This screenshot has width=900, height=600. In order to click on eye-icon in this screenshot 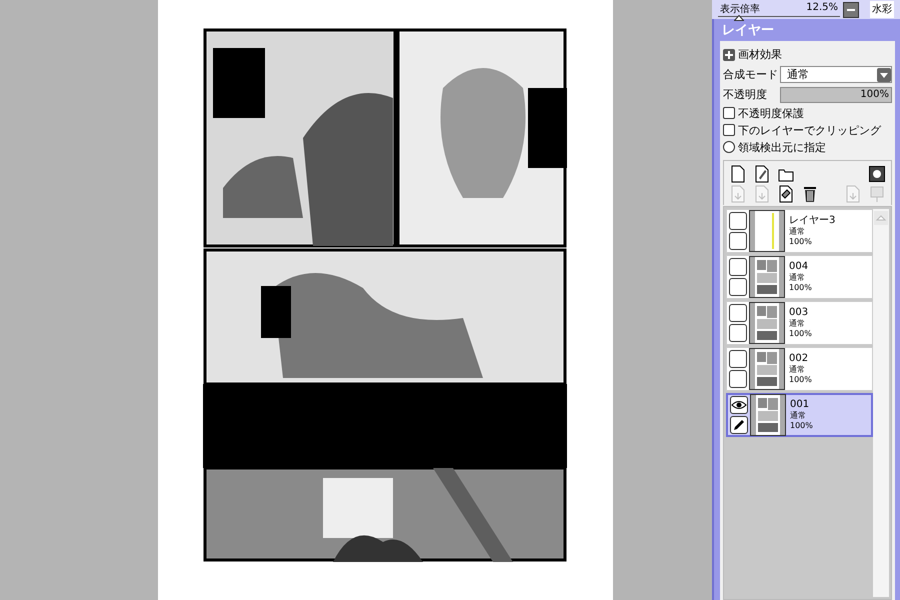, I will do `click(739, 405)`.